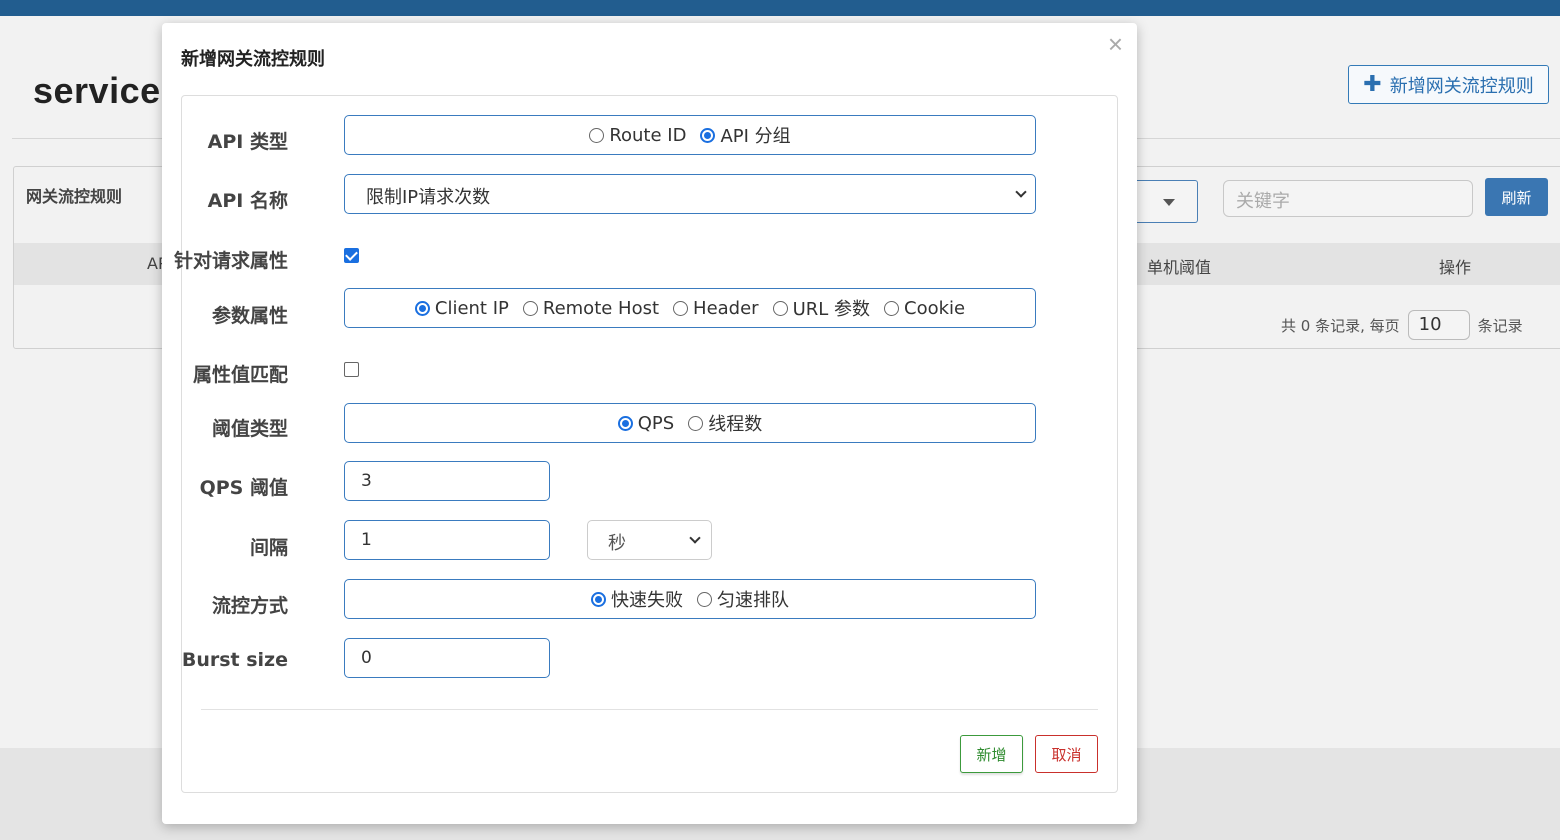 The height and width of the screenshot is (840, 1560). I want to click on param-option-client-ip: Client IP, so click(461, 308).